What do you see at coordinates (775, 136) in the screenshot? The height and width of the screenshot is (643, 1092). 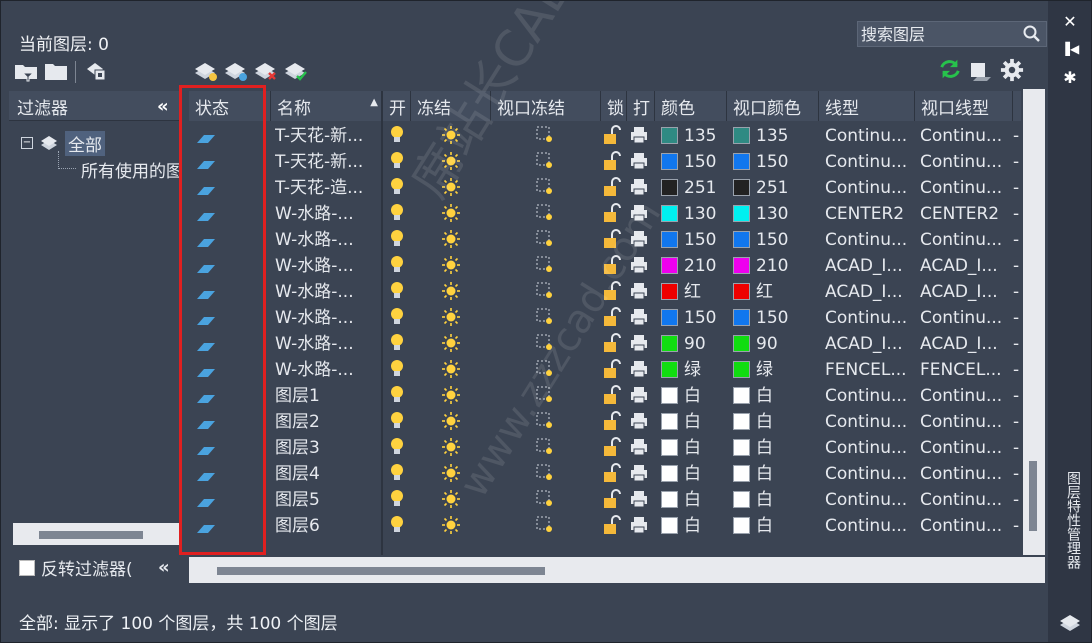 I see `layer-vp-color: 135` at bounding box center [775, 136].